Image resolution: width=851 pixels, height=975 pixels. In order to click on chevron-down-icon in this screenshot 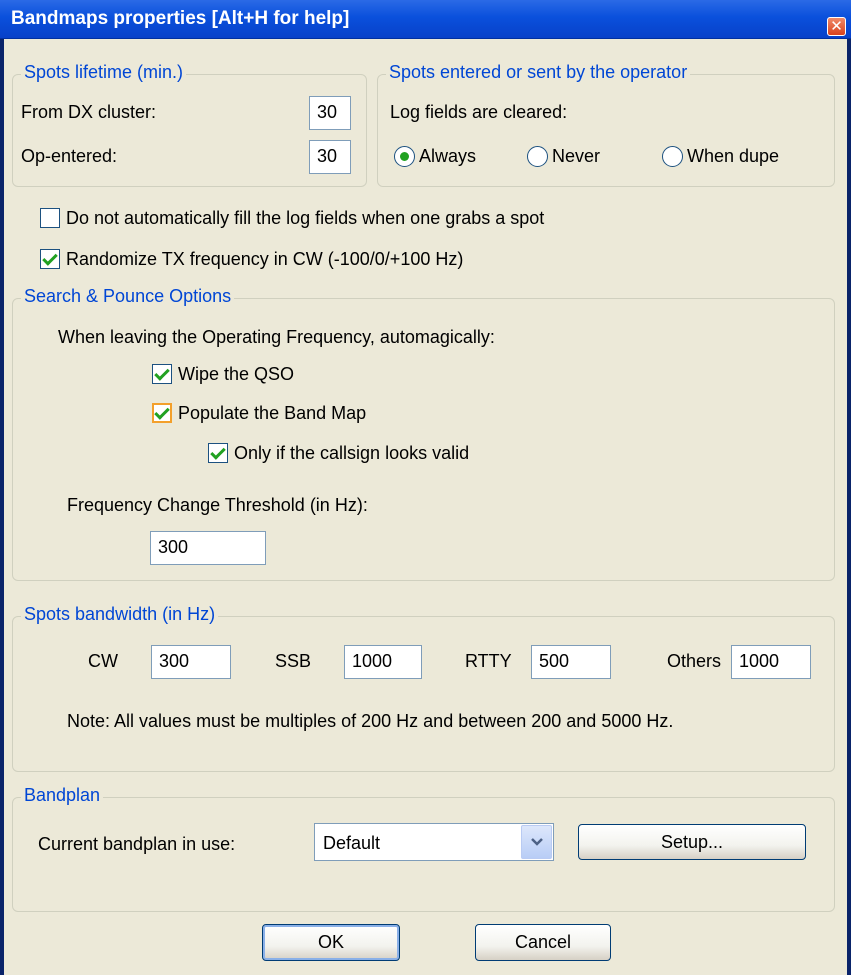, I will do `click(537, 842)`.